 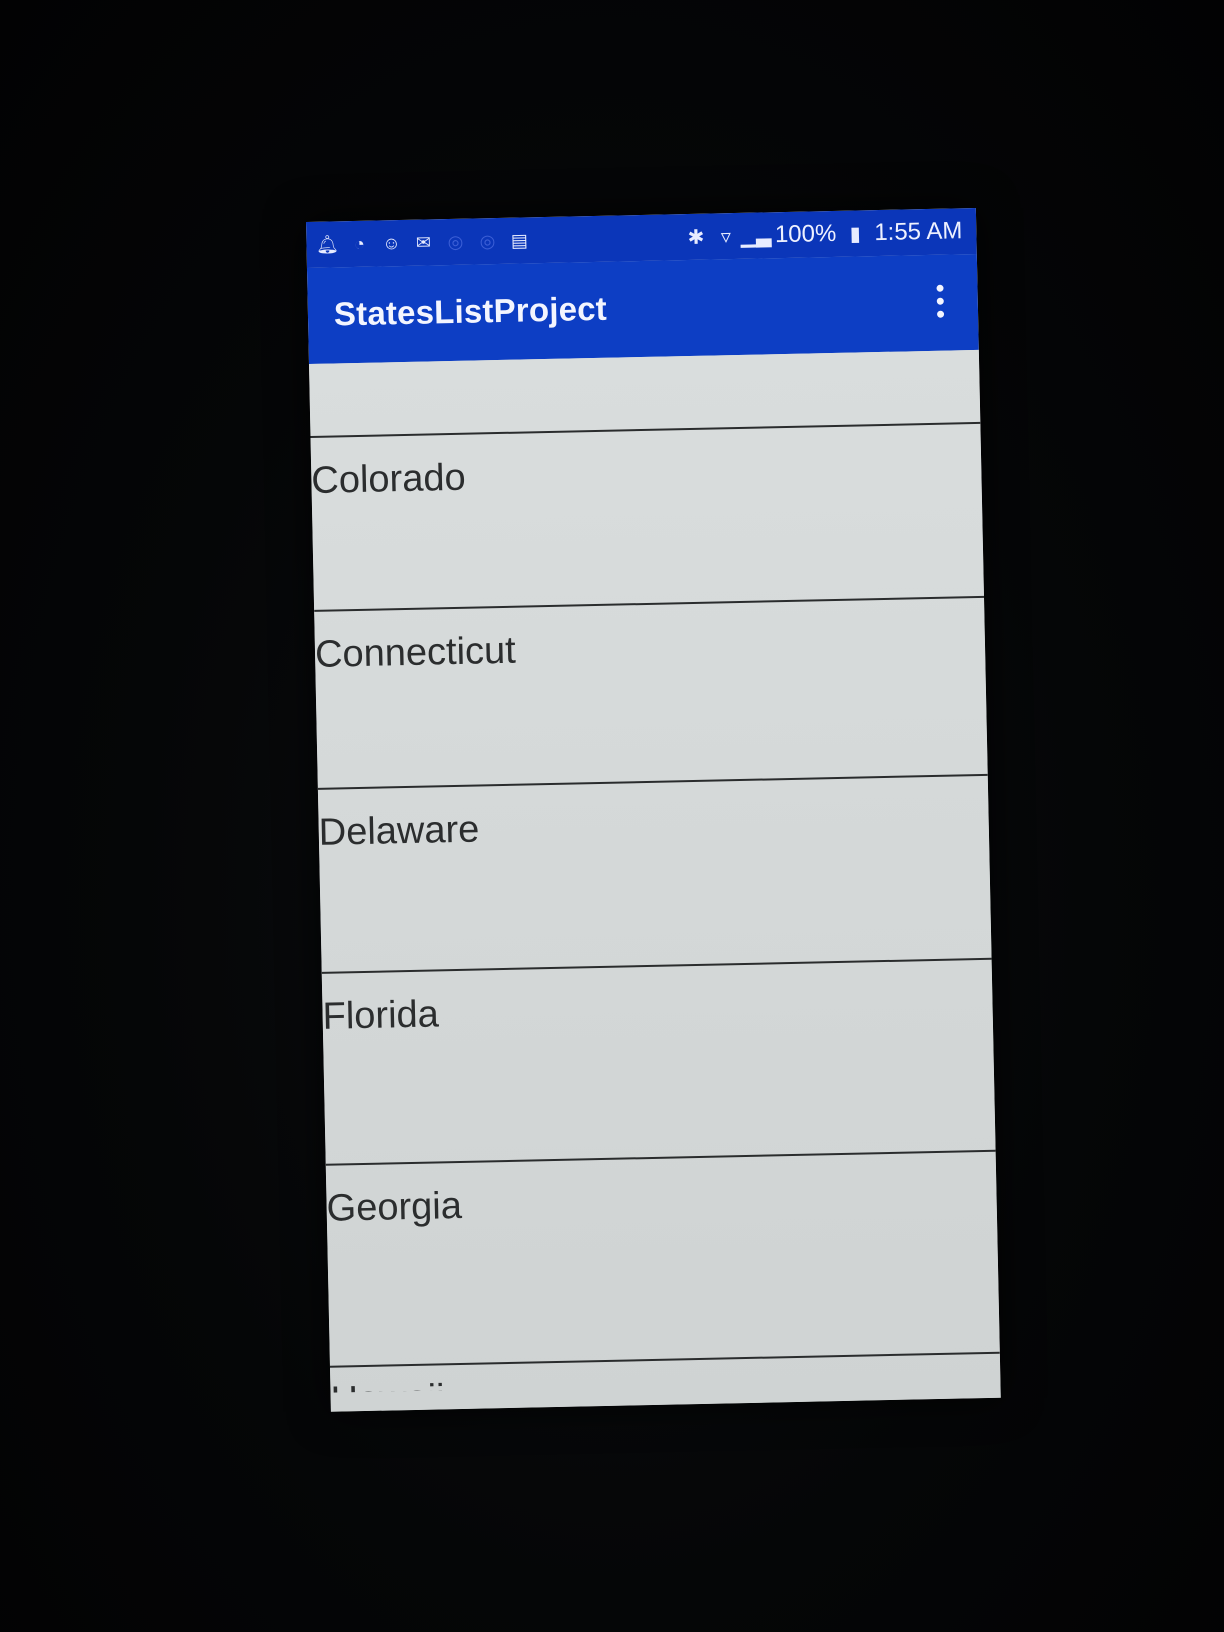 I want to click on wifi-icon: ▿, so click(x=726, y=236).